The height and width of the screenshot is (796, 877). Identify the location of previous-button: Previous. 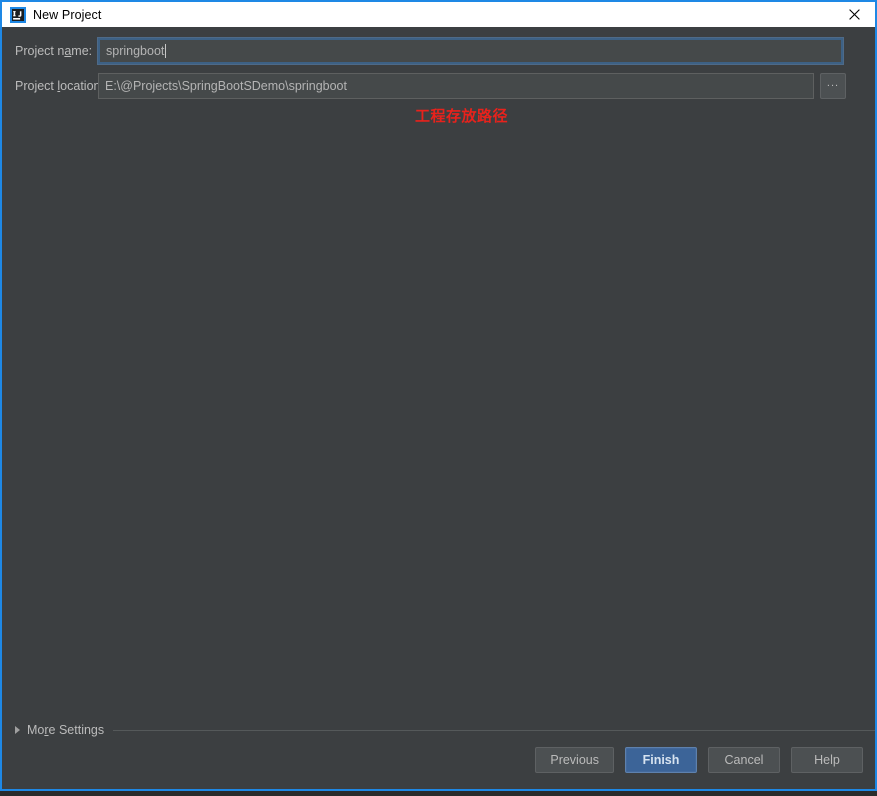
(574, 760).